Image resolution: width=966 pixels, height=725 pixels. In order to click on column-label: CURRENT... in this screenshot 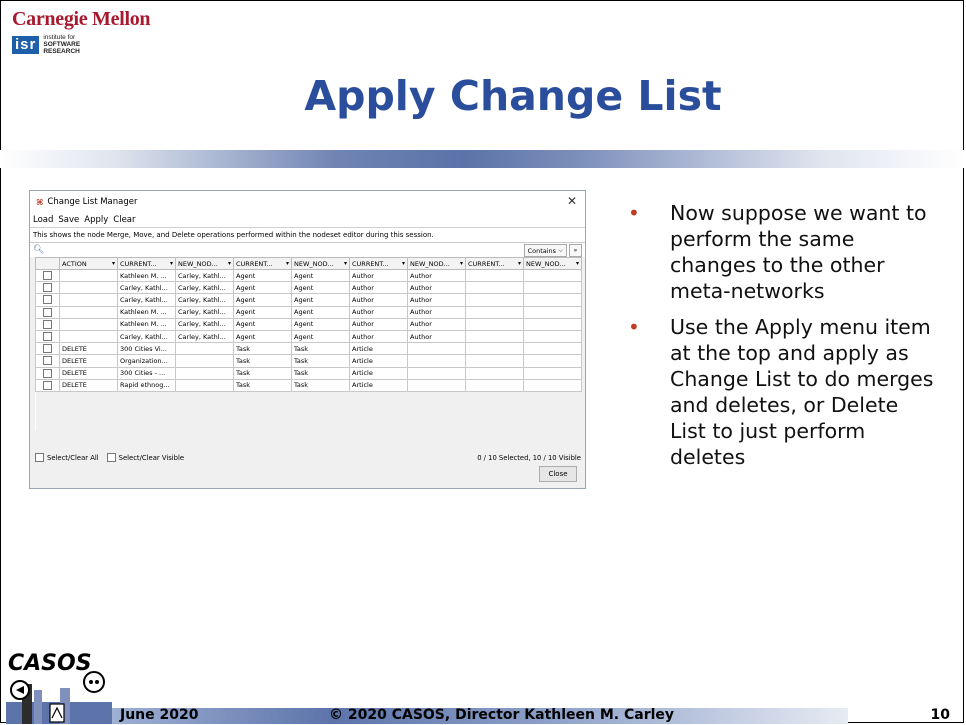, I will do `click(138, 263)`.